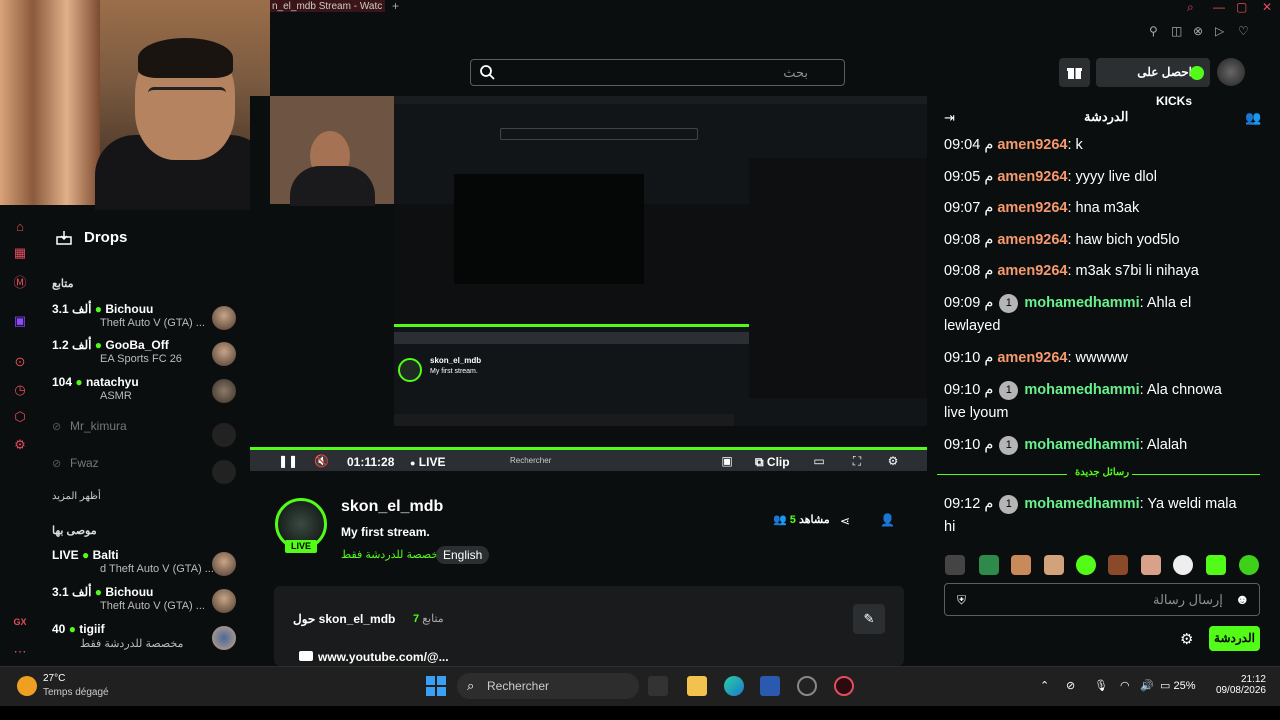 The image size is (1280, 720). Describe the element at coordinates (20, 390) in the screenshot. I see `clock-icon: ◷` at that location.